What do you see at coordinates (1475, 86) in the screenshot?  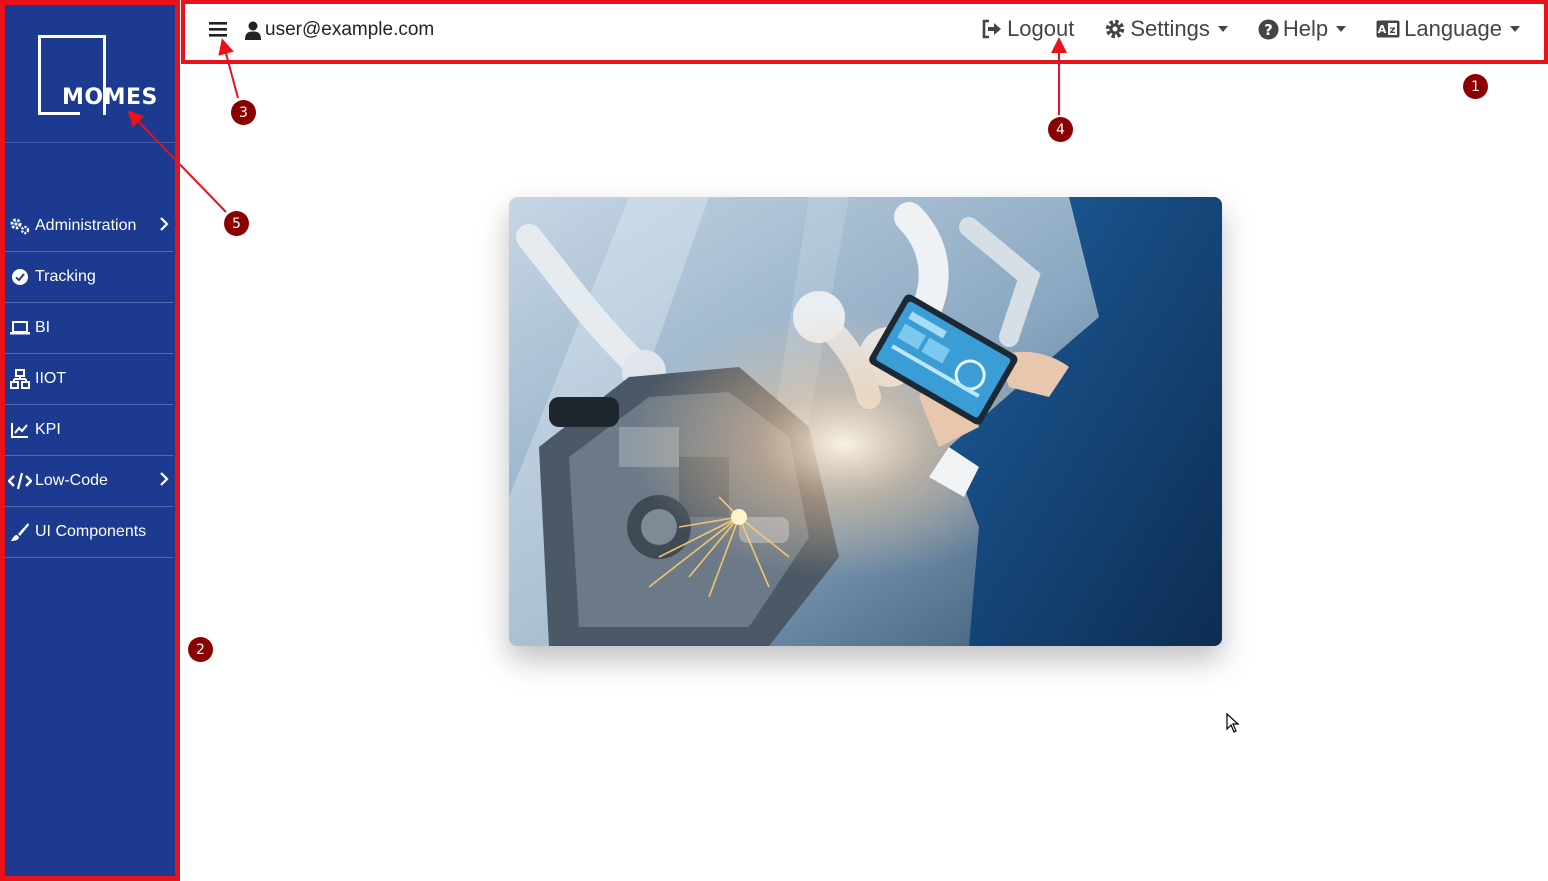 I see `annotation-badge-1: 1` at bounding box center [1475, 86].